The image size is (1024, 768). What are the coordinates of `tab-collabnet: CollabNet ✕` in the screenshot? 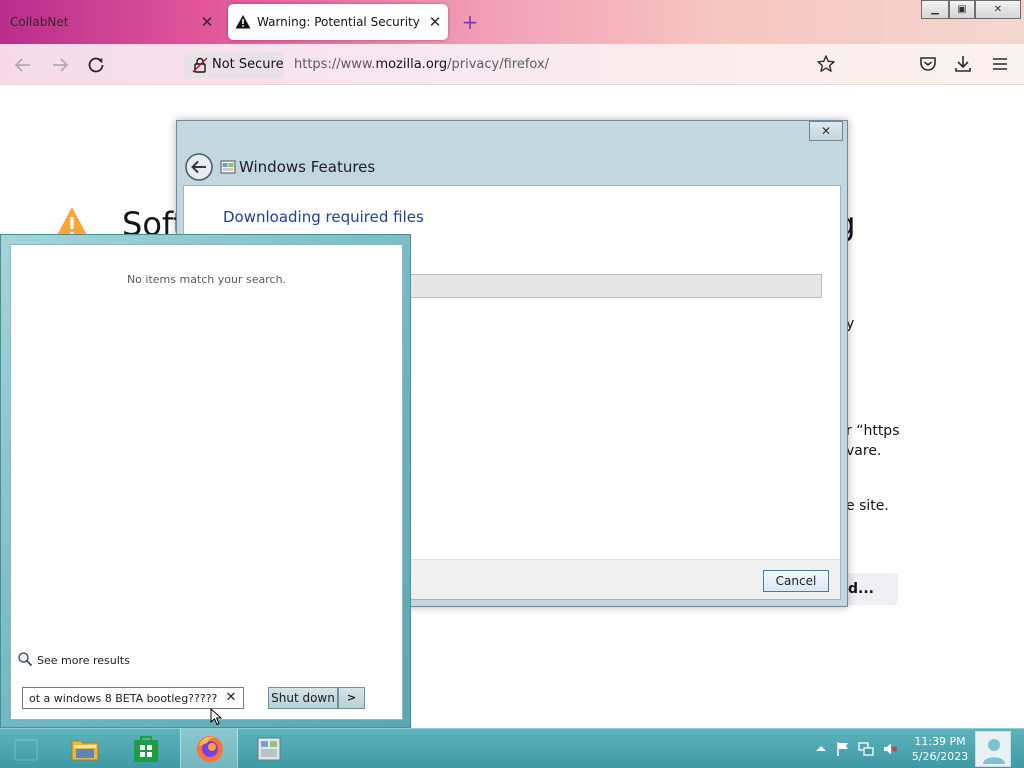 It's located at (111, 22).